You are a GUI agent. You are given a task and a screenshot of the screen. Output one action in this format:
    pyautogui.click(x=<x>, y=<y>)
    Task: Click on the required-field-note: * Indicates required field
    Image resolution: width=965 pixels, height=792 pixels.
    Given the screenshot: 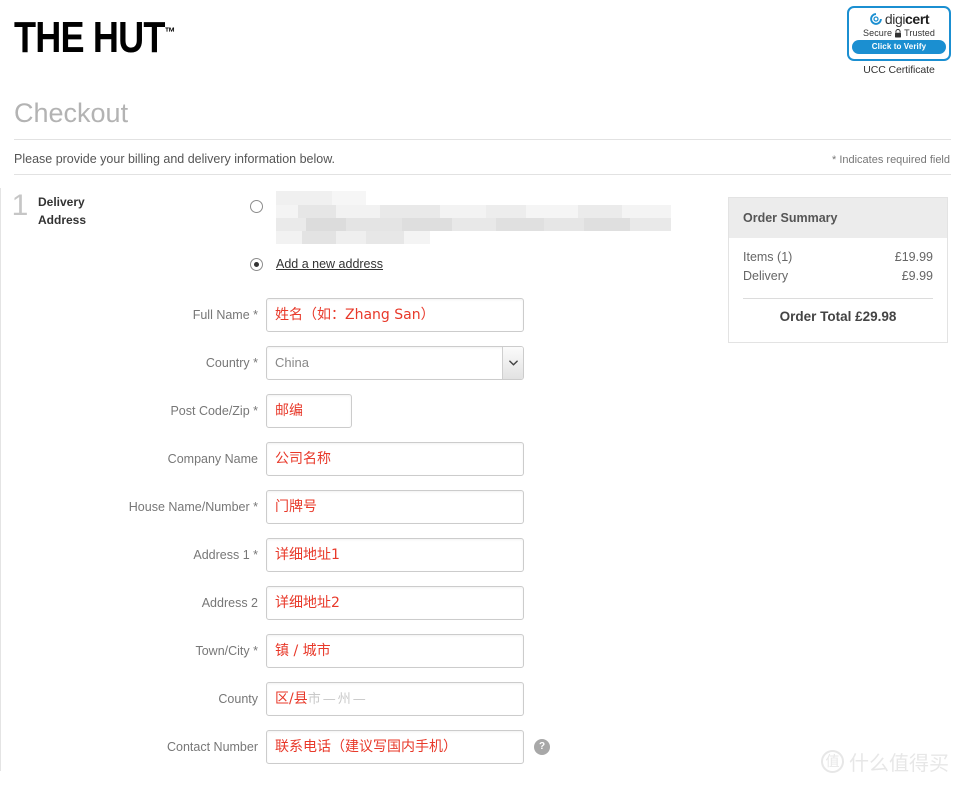 What is the action you would take?
    pyautogui.click(x=890, y=160)
    